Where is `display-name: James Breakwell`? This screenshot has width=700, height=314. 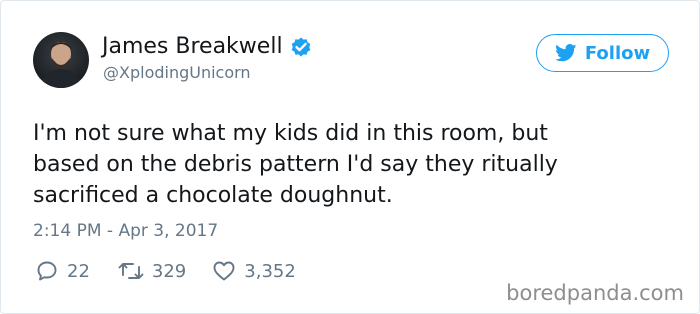 display-name: James Breakwell is located at coordinates (207, 46).